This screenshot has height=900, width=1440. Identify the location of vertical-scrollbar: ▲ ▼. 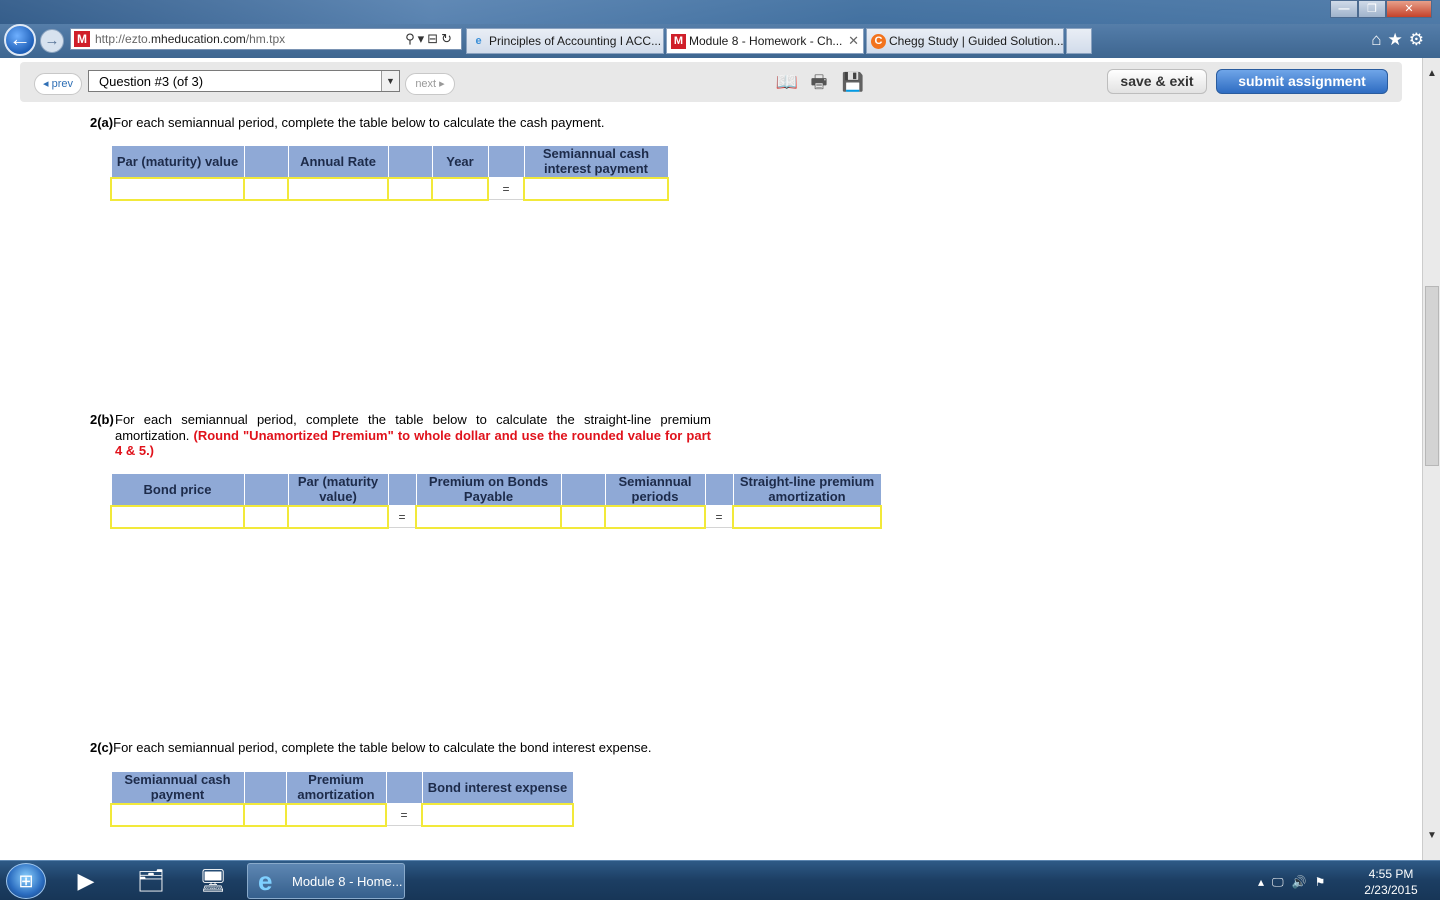
(1431, 459).